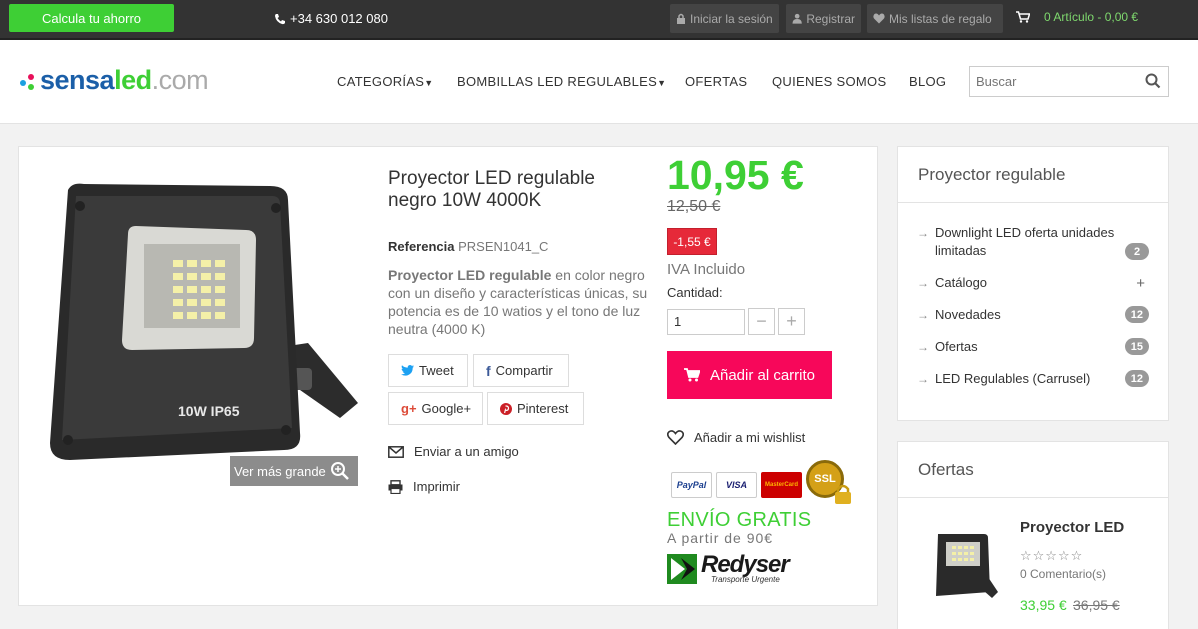 This screenshot has height=629, width=1198. Describe the element at coordinates (724, 18) in the screenshot. I see `login-link: Iniciar la sesión` at that location.